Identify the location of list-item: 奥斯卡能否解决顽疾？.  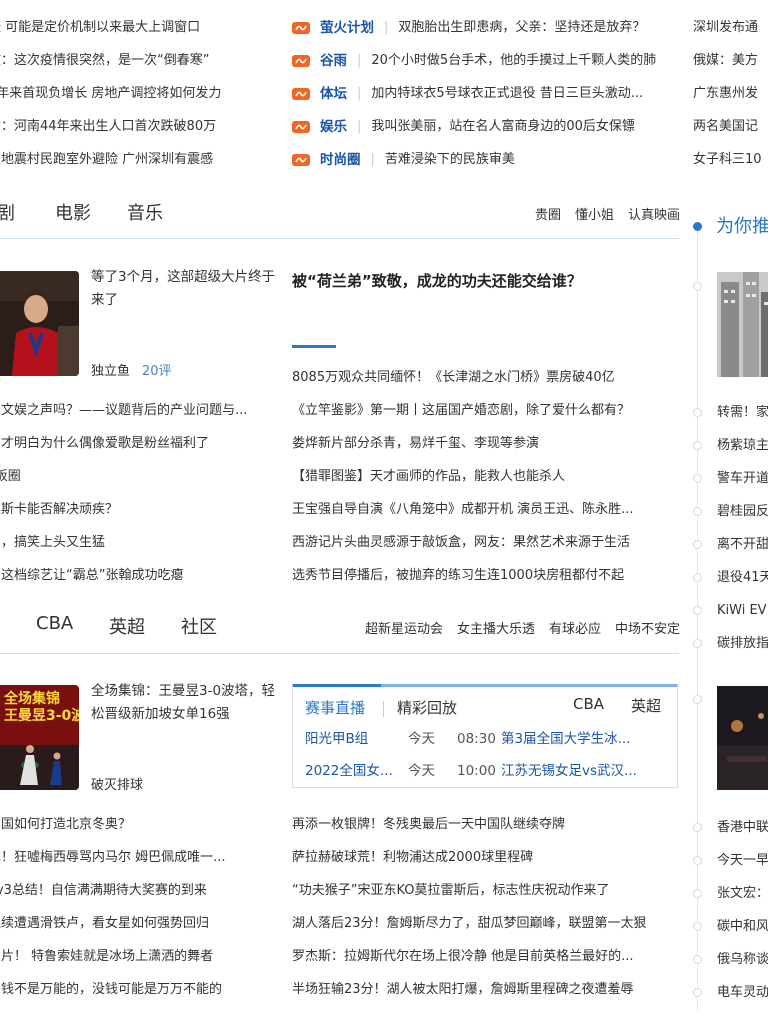
(140, 510).